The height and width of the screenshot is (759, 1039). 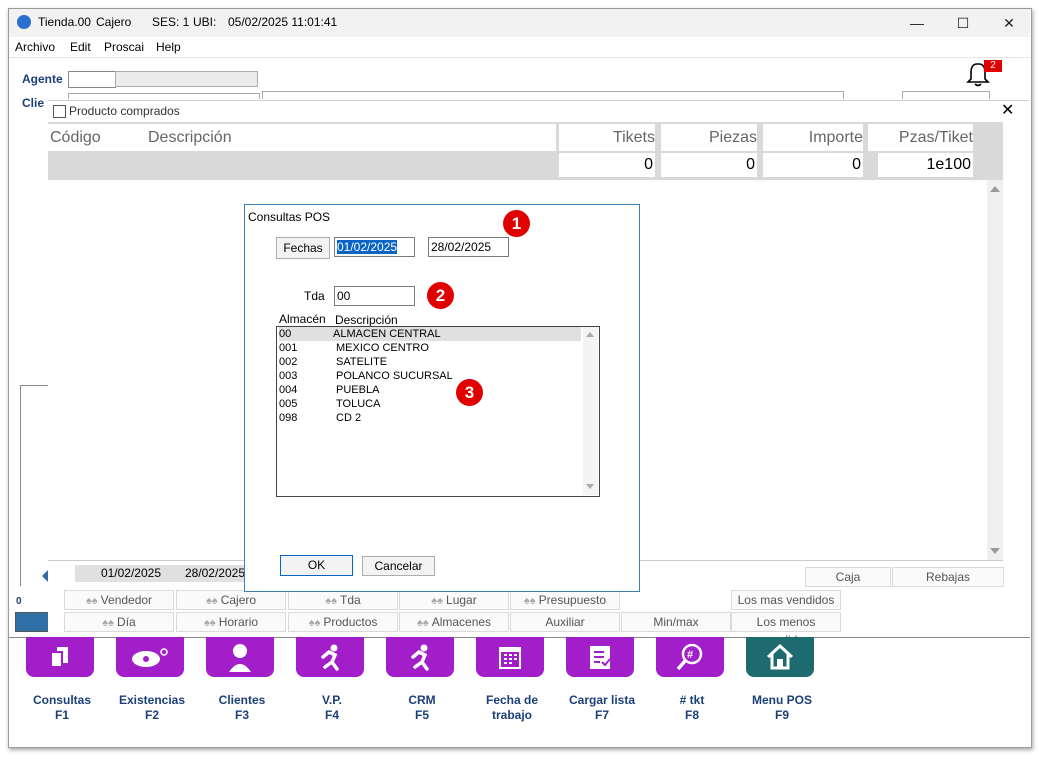 What do you see at coordinates (303, 248) in the screenshot?
I see `fechas-button: Fechas` at bounding box center [303, 248].